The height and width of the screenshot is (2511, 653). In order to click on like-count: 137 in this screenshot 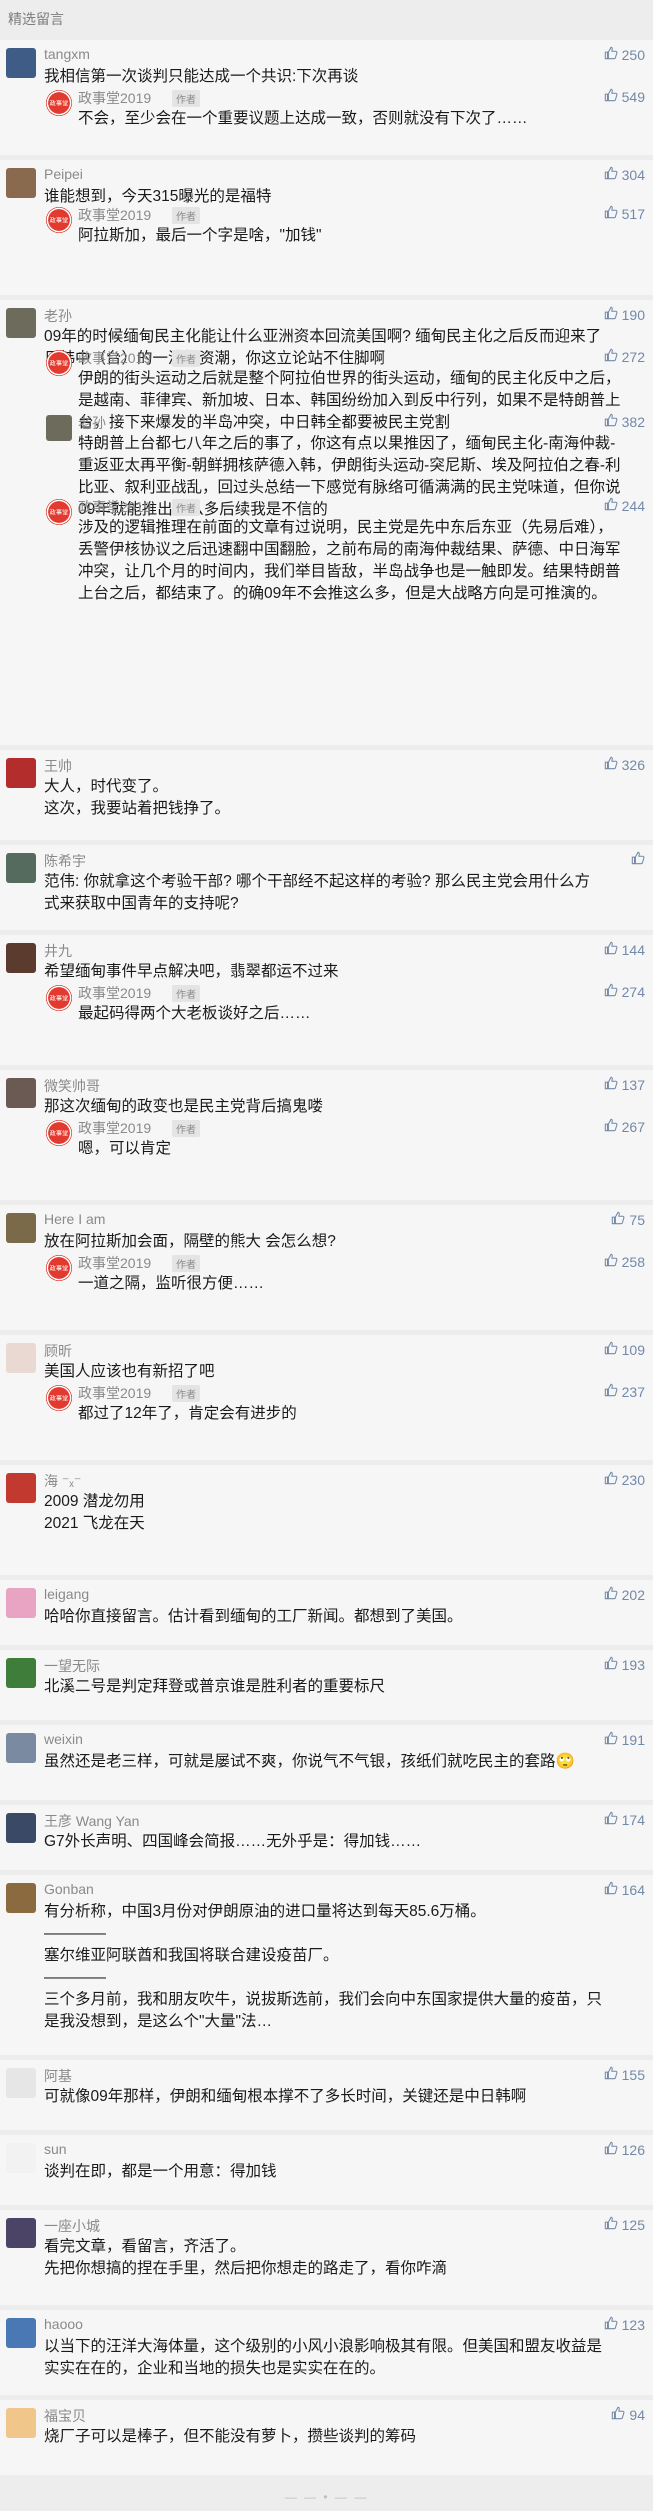, I will do `click(633, 1084)`.